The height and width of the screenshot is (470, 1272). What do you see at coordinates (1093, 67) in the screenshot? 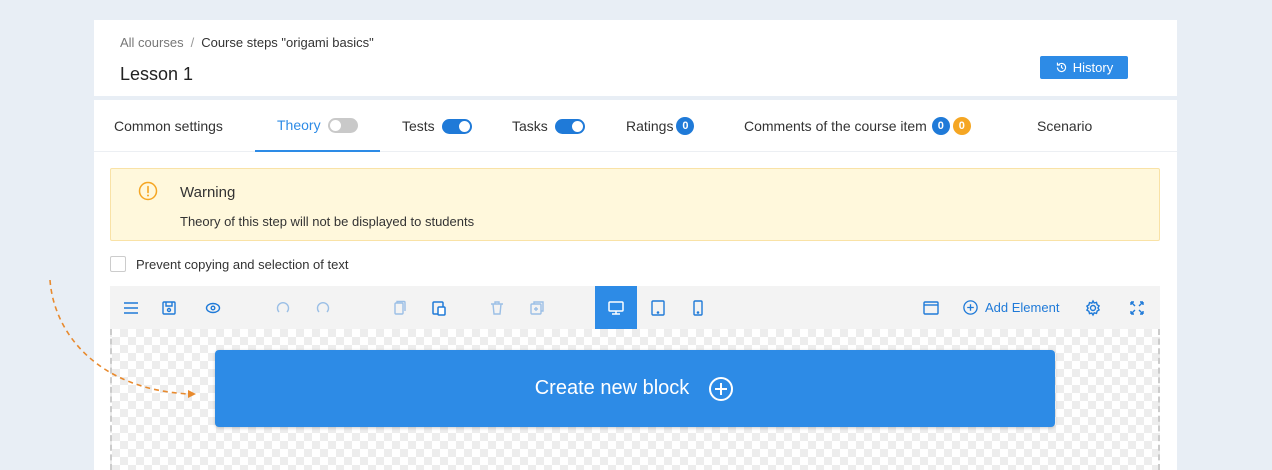
I see `history-button-label: History` at bounding box center [1093, 67].